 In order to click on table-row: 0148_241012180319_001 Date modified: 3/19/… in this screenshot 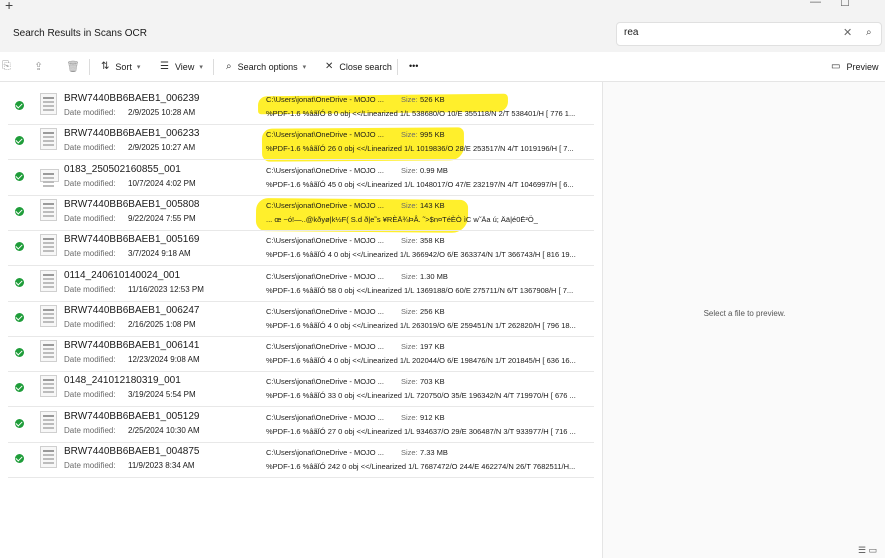, I will do `click(301, 390)`.